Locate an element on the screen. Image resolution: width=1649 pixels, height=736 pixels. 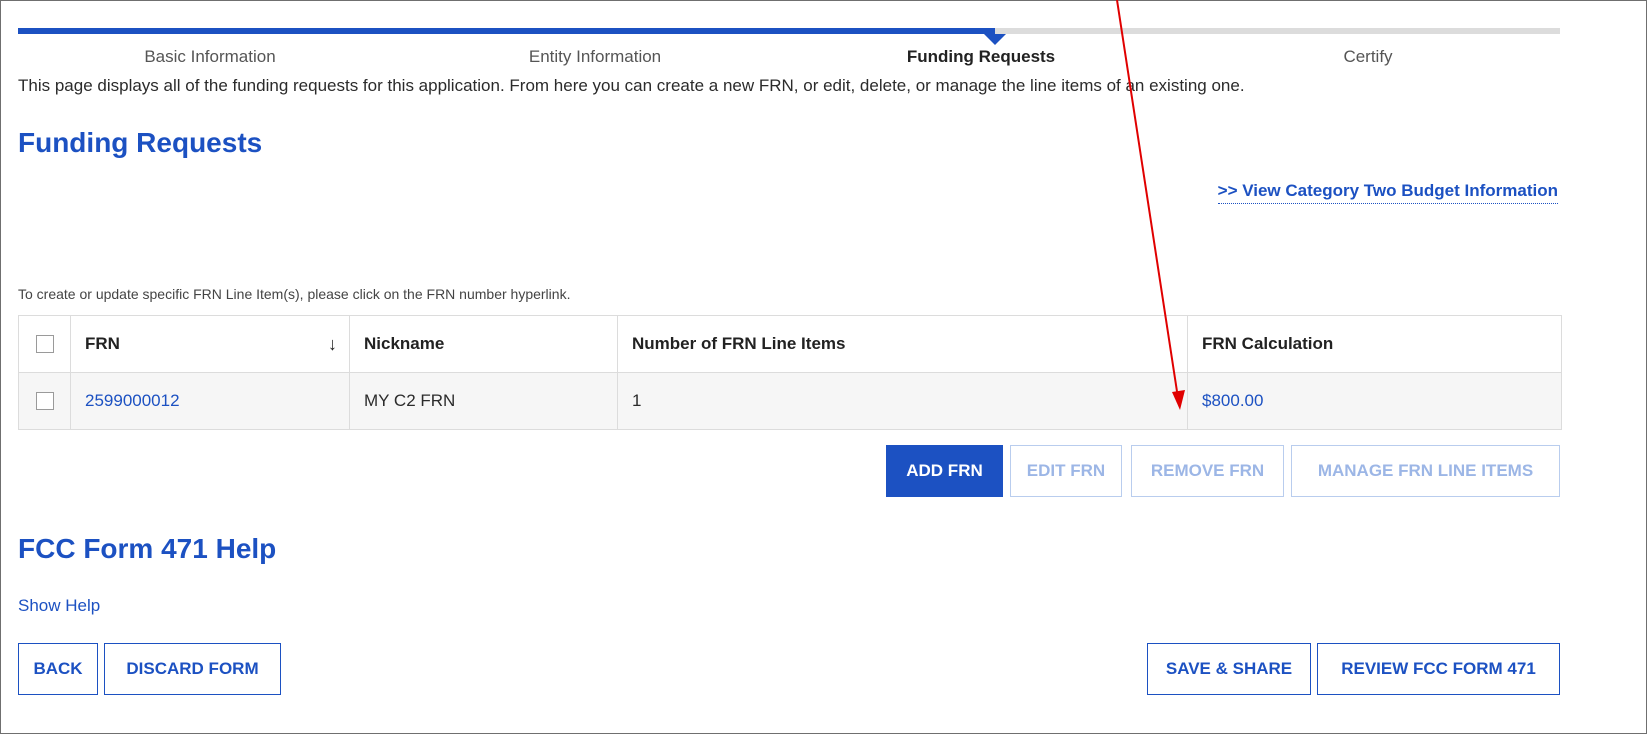
header-checkbox-cell is located at coordinates (45, 344).